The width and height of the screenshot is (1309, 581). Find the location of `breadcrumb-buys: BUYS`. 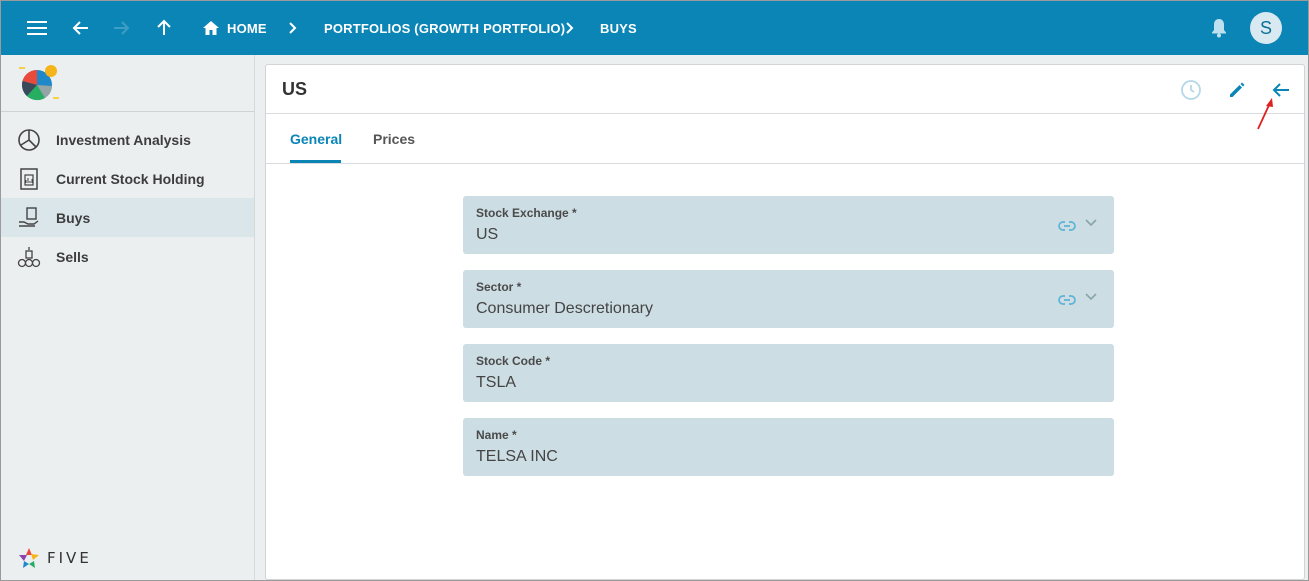

breadcrumb-buys: BUYS is located at coordinates (618, 28).